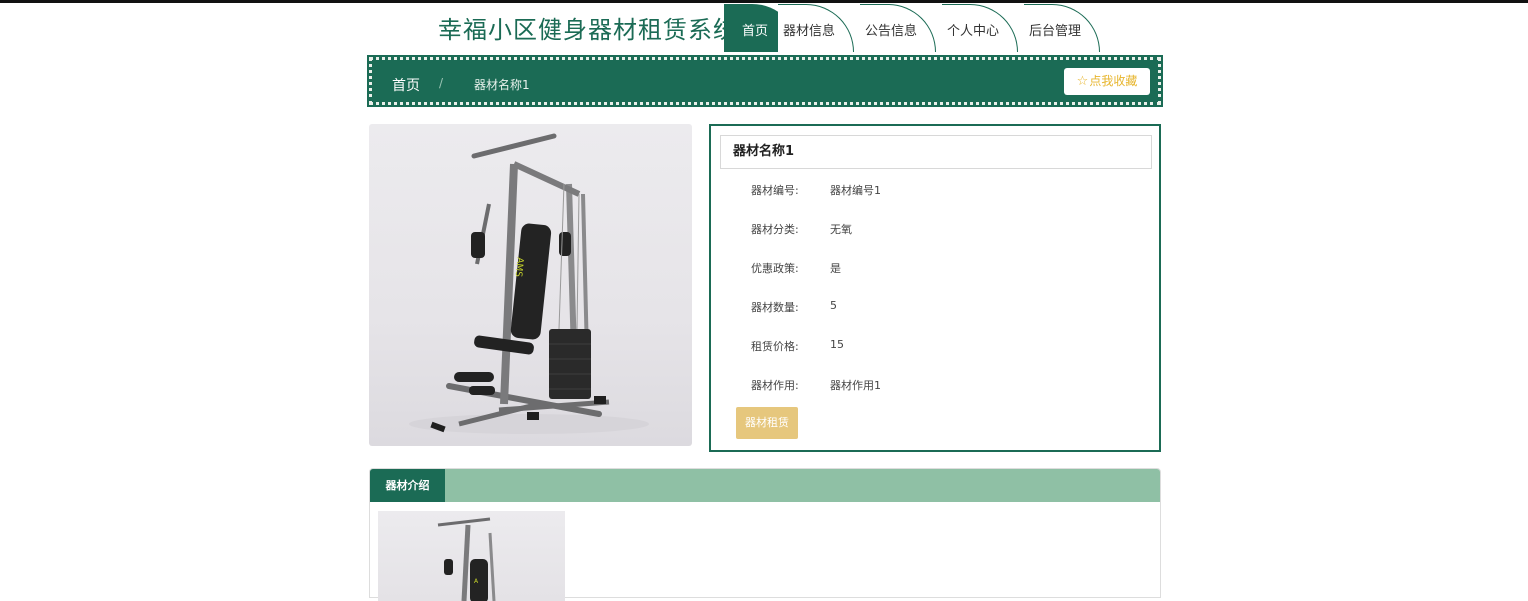 The image size is (1528, 601). What do you see at coordinates (775, 385) in the screenshot?
I see `detail-label: 器材作用:` at bounding box center [775, 385].